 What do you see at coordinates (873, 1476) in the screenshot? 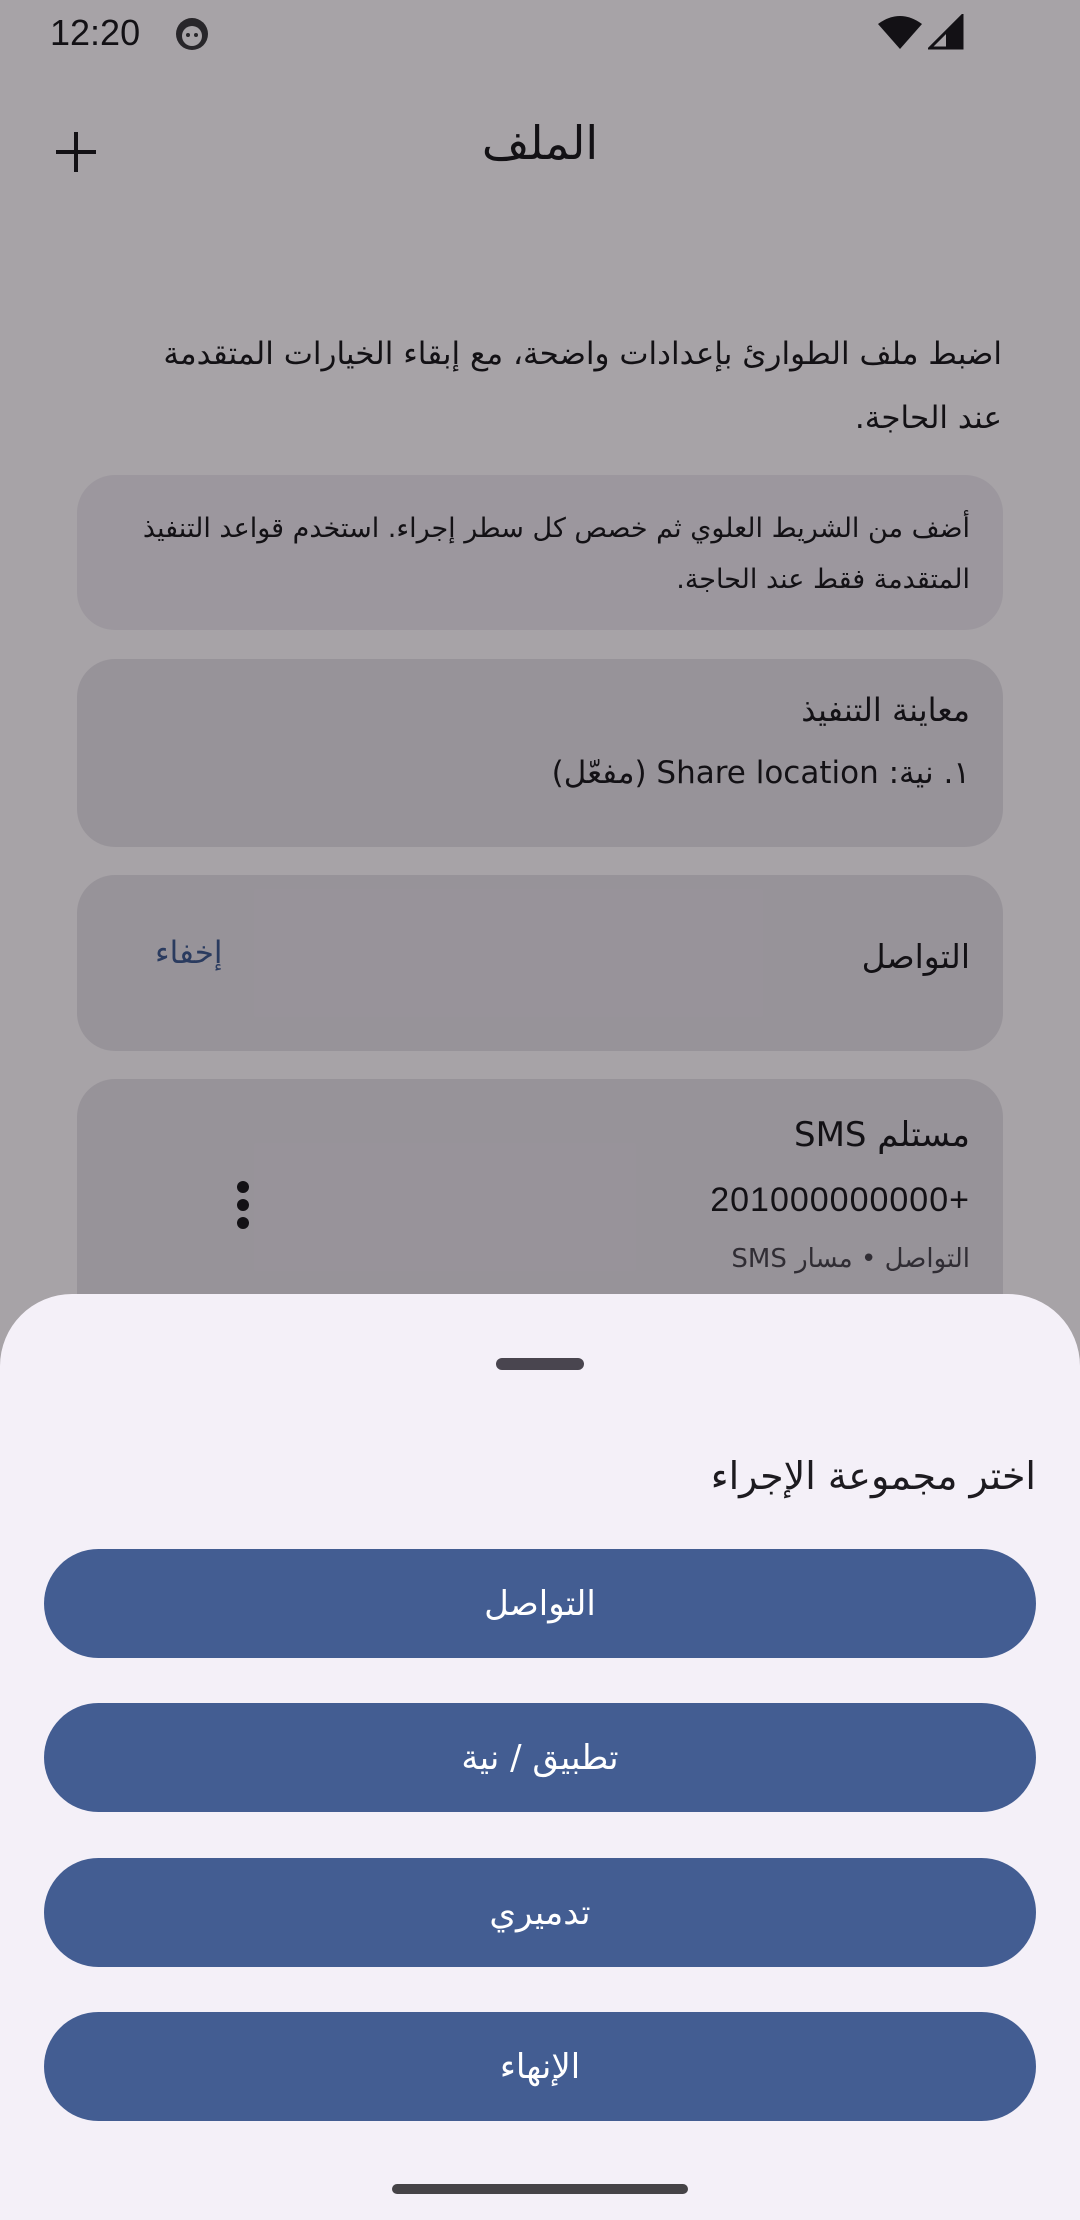
I see `sheet-title: اختر مجموعة الإجراء` at bounding box center [873, 1476].